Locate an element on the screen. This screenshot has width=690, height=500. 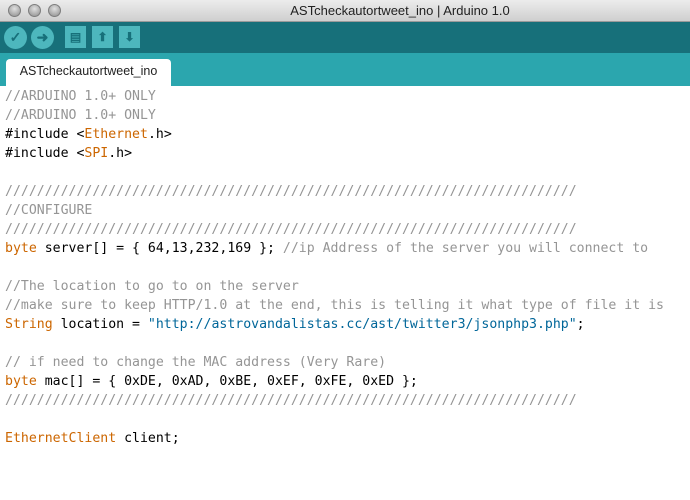
toolbar: ✓ ➜ ▤ ⬆ ⬇ is located at coordinates (345, 37).